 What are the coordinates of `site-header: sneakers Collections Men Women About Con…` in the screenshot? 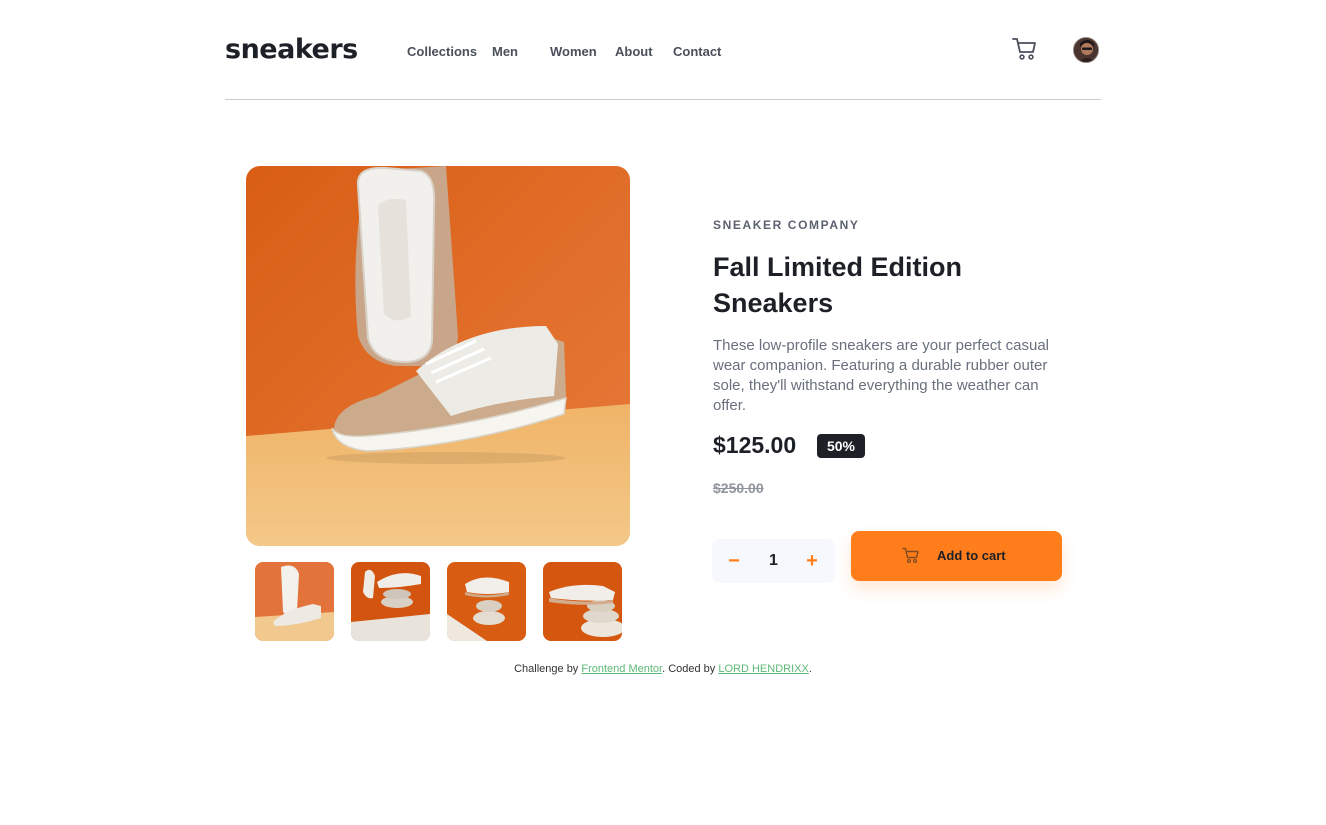 It's located at (663, 65).